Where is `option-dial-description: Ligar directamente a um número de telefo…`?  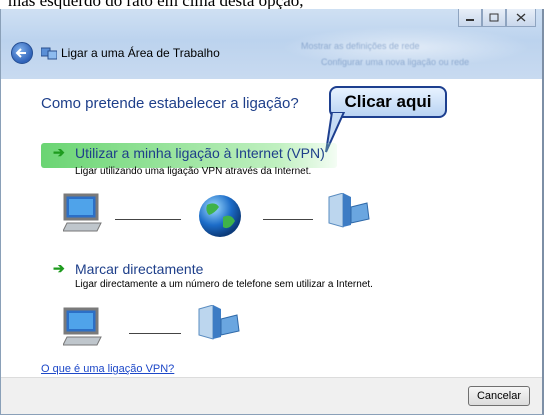 option-dial-description: Ligar directamente a um número de telefo… is located at coordinates (224, 284).